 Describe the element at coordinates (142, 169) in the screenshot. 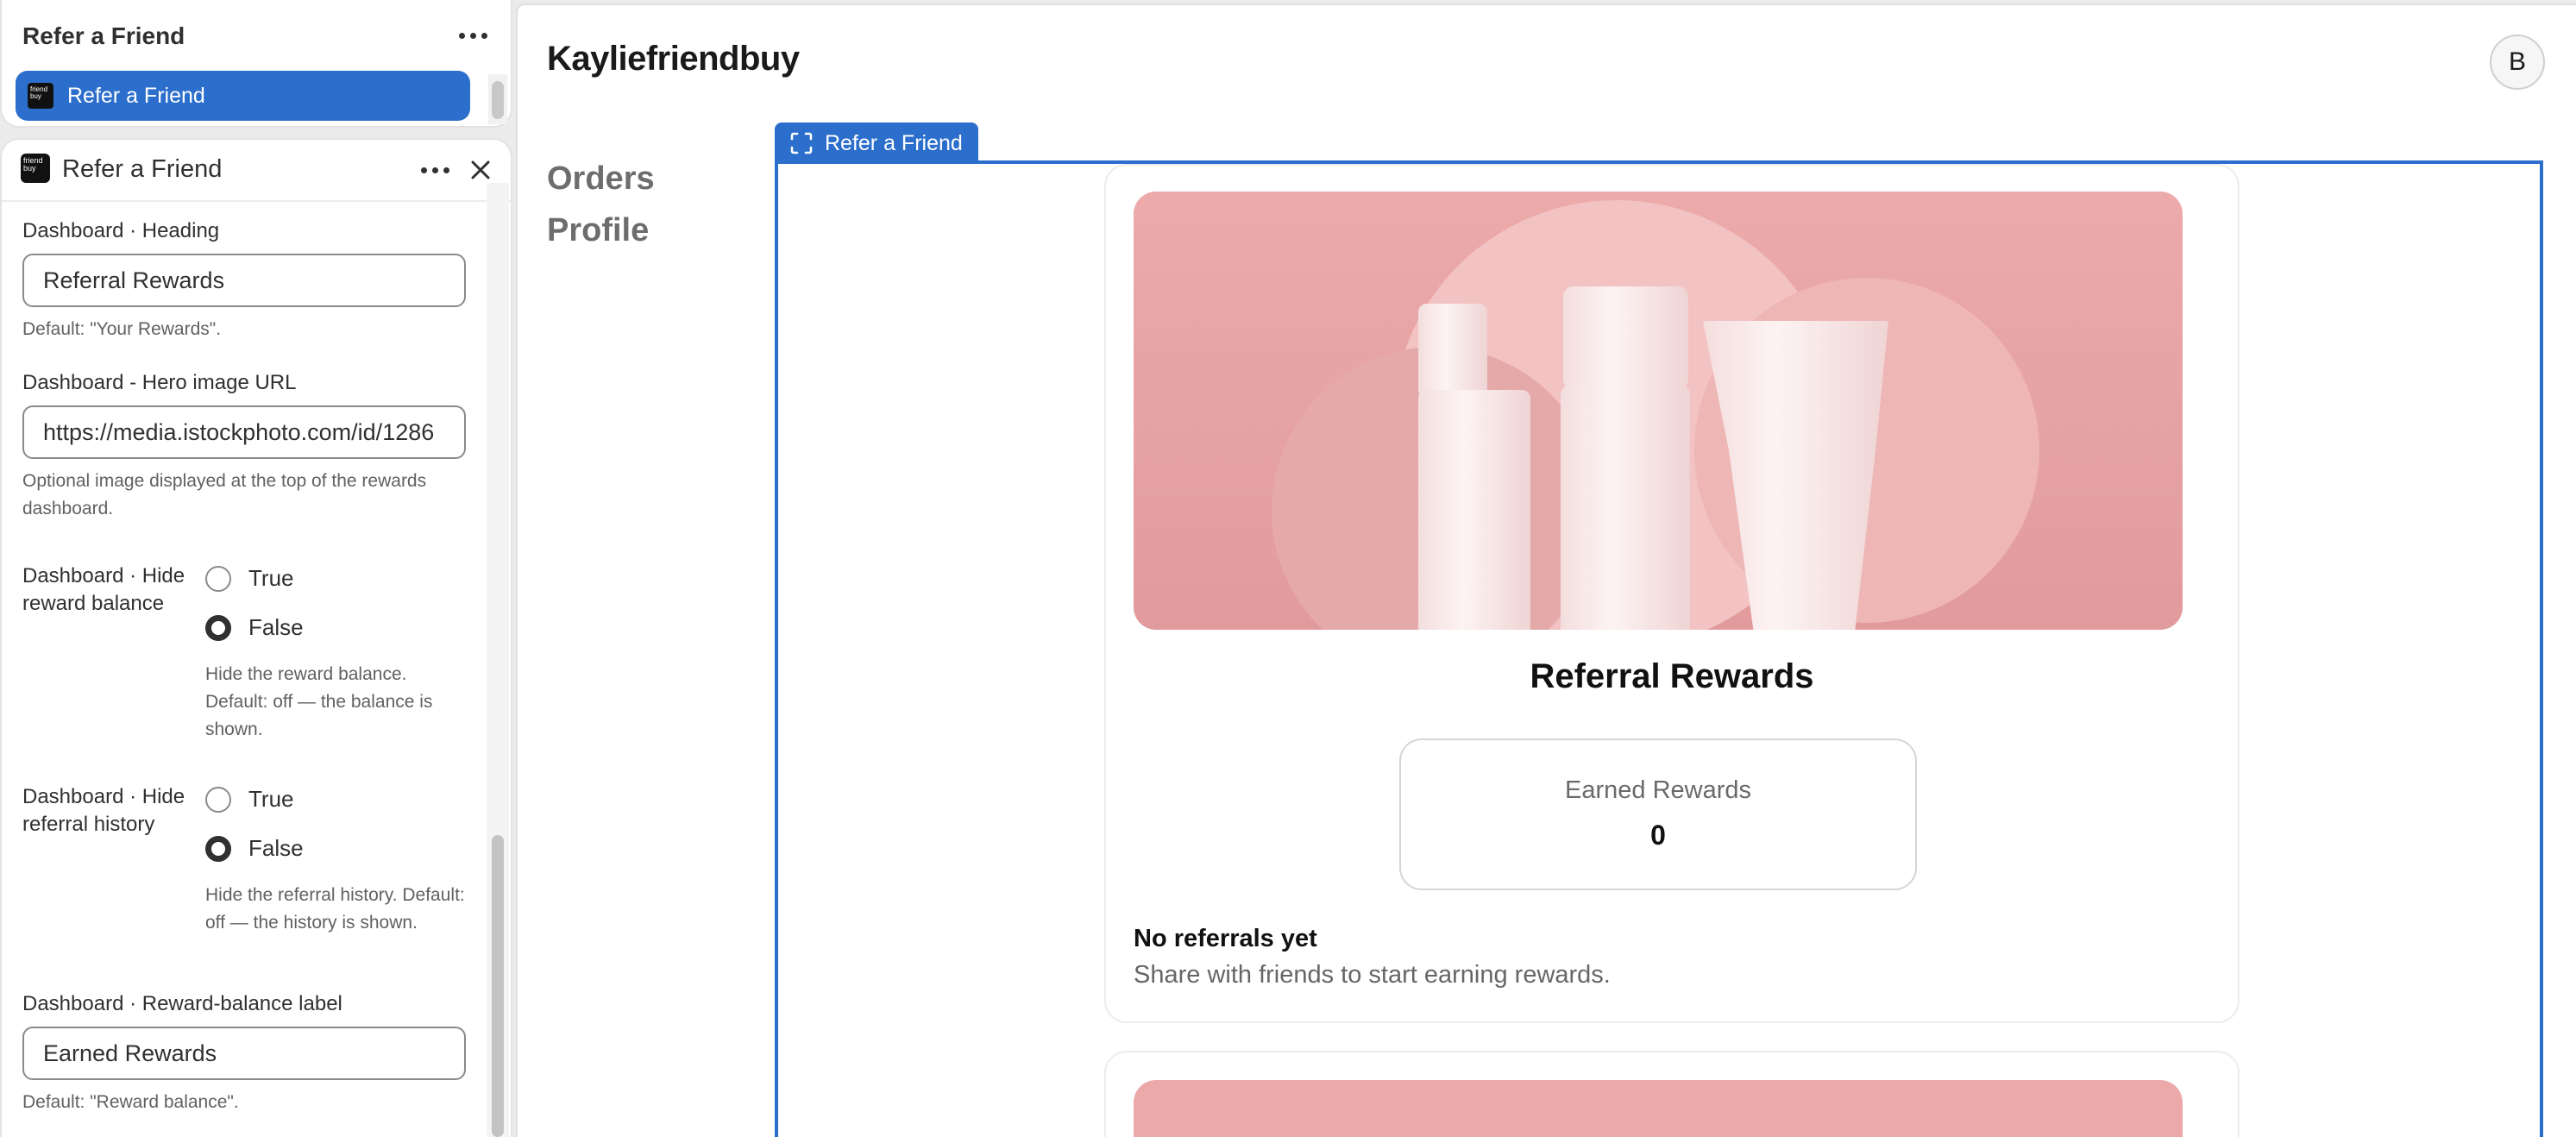

I see `block-settings-title: Refer a Friend` at that location.